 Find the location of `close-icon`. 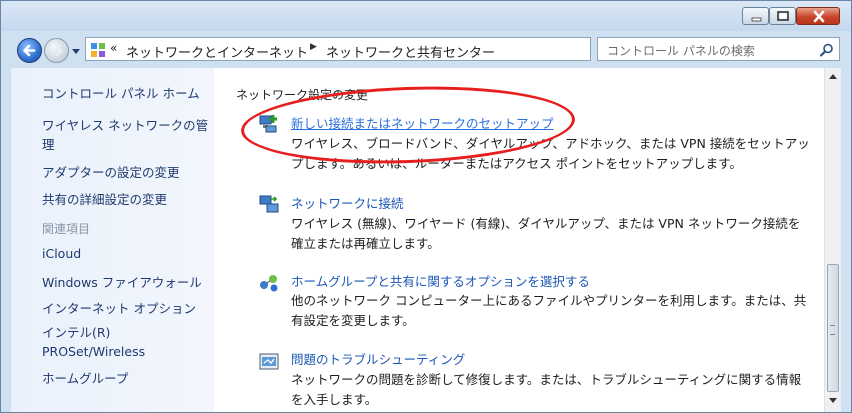

close-icon is located at coordinates (819, 16).